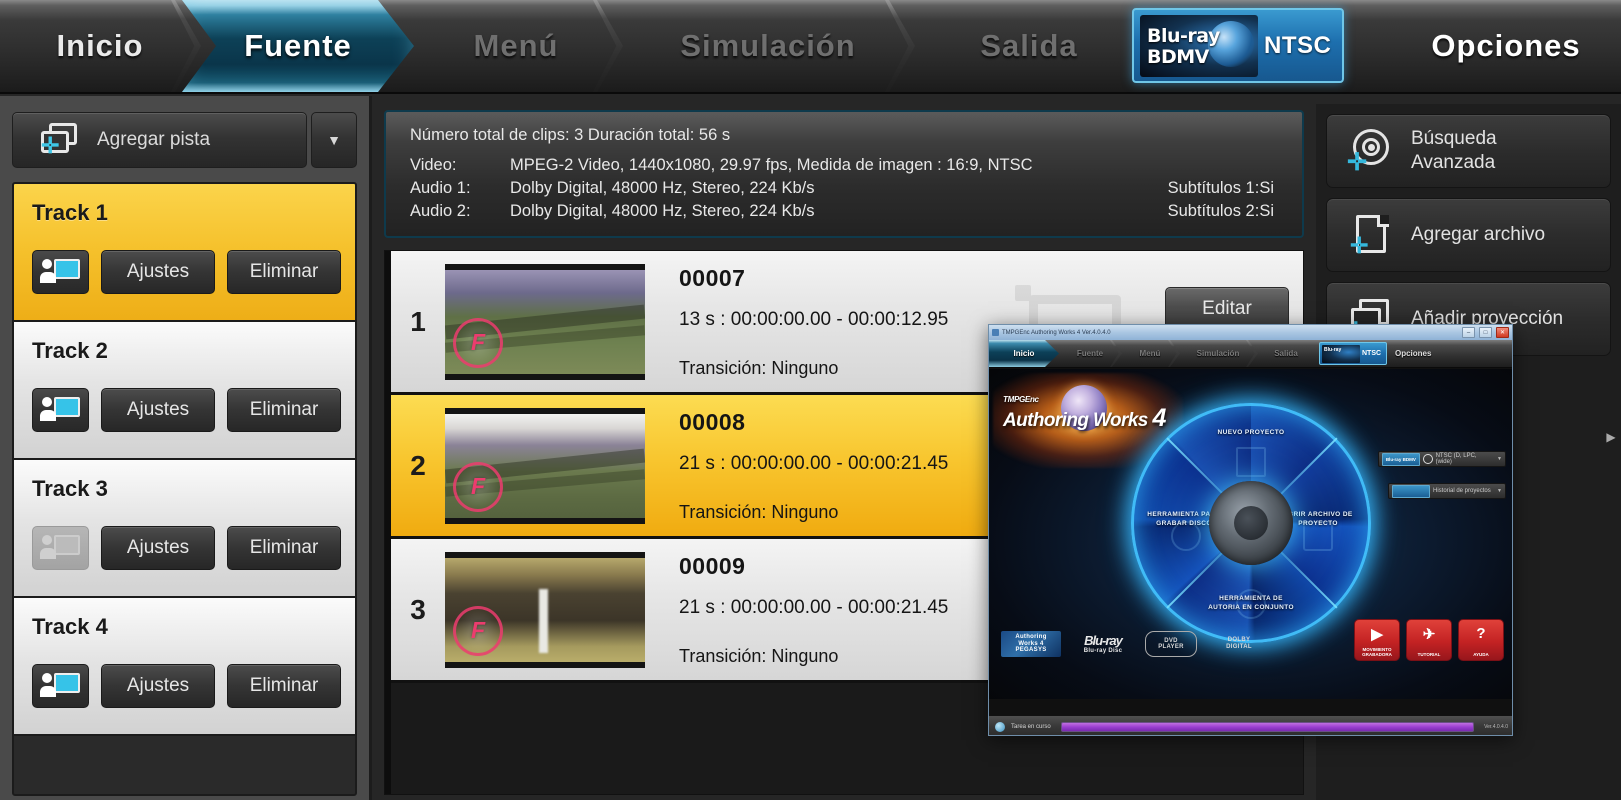 The height and width of the screenshot is (800, 1621). I want to click on aw-logo-line3: PEGASYS, so click(1031, 650).